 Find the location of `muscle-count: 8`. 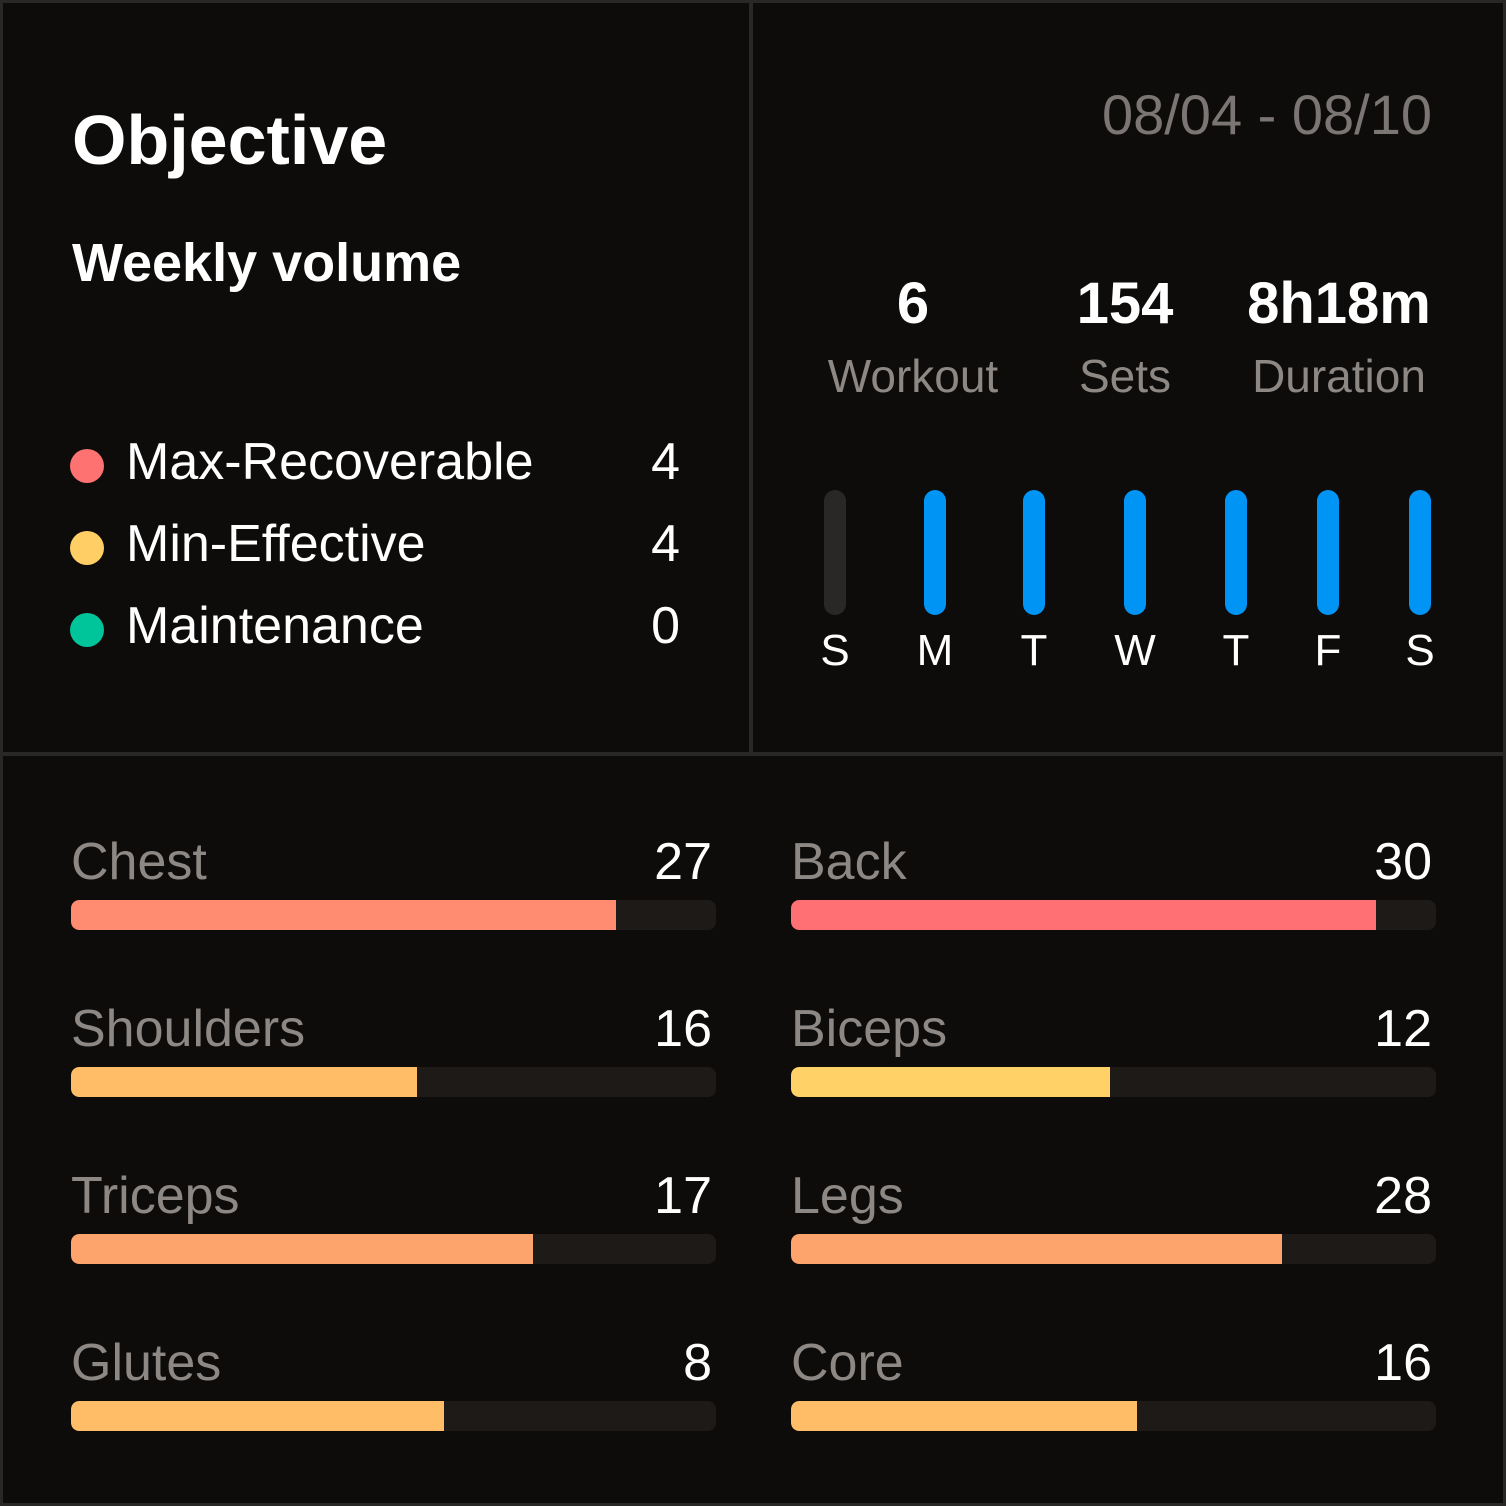

muscle-count: 8 is located at coordinates (697, 1363).